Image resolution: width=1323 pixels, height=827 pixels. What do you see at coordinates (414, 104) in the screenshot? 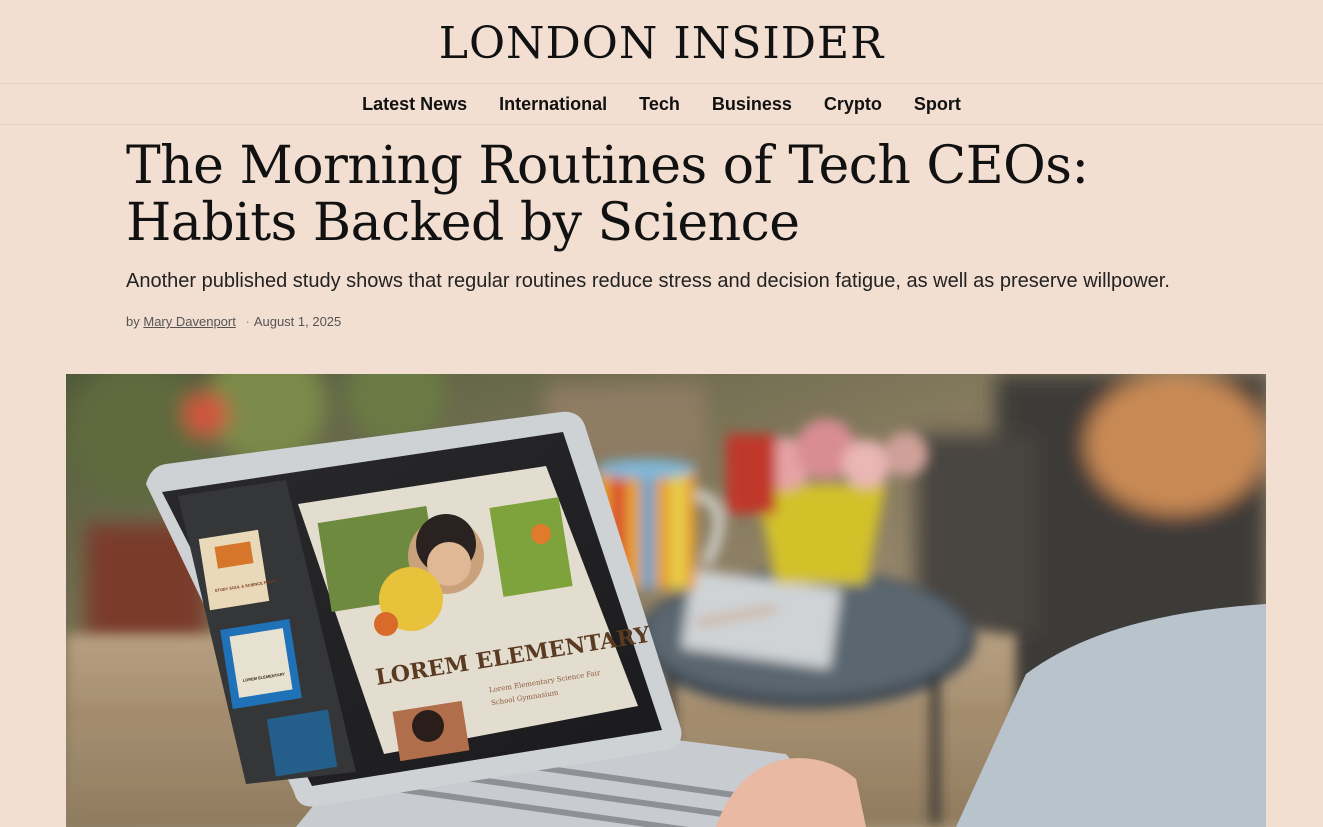
I see `nav-item-latest-news: Latest News` at bounding box center [414, 104].